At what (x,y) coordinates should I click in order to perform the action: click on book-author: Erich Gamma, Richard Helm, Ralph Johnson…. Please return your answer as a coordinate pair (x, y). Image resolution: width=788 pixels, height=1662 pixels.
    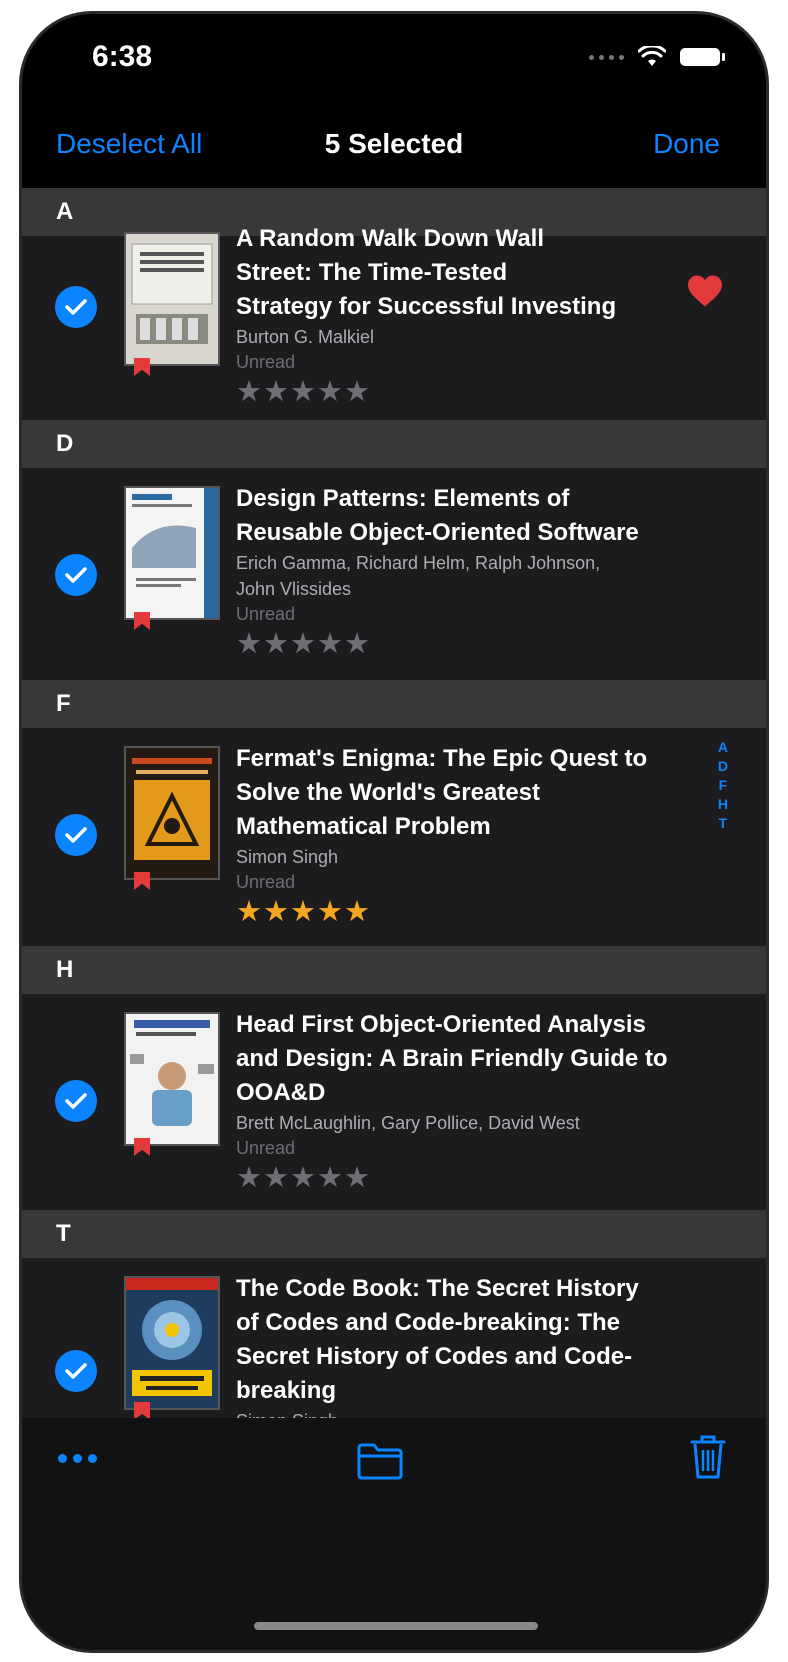
    Looking at the image, I should click on (418, 563).